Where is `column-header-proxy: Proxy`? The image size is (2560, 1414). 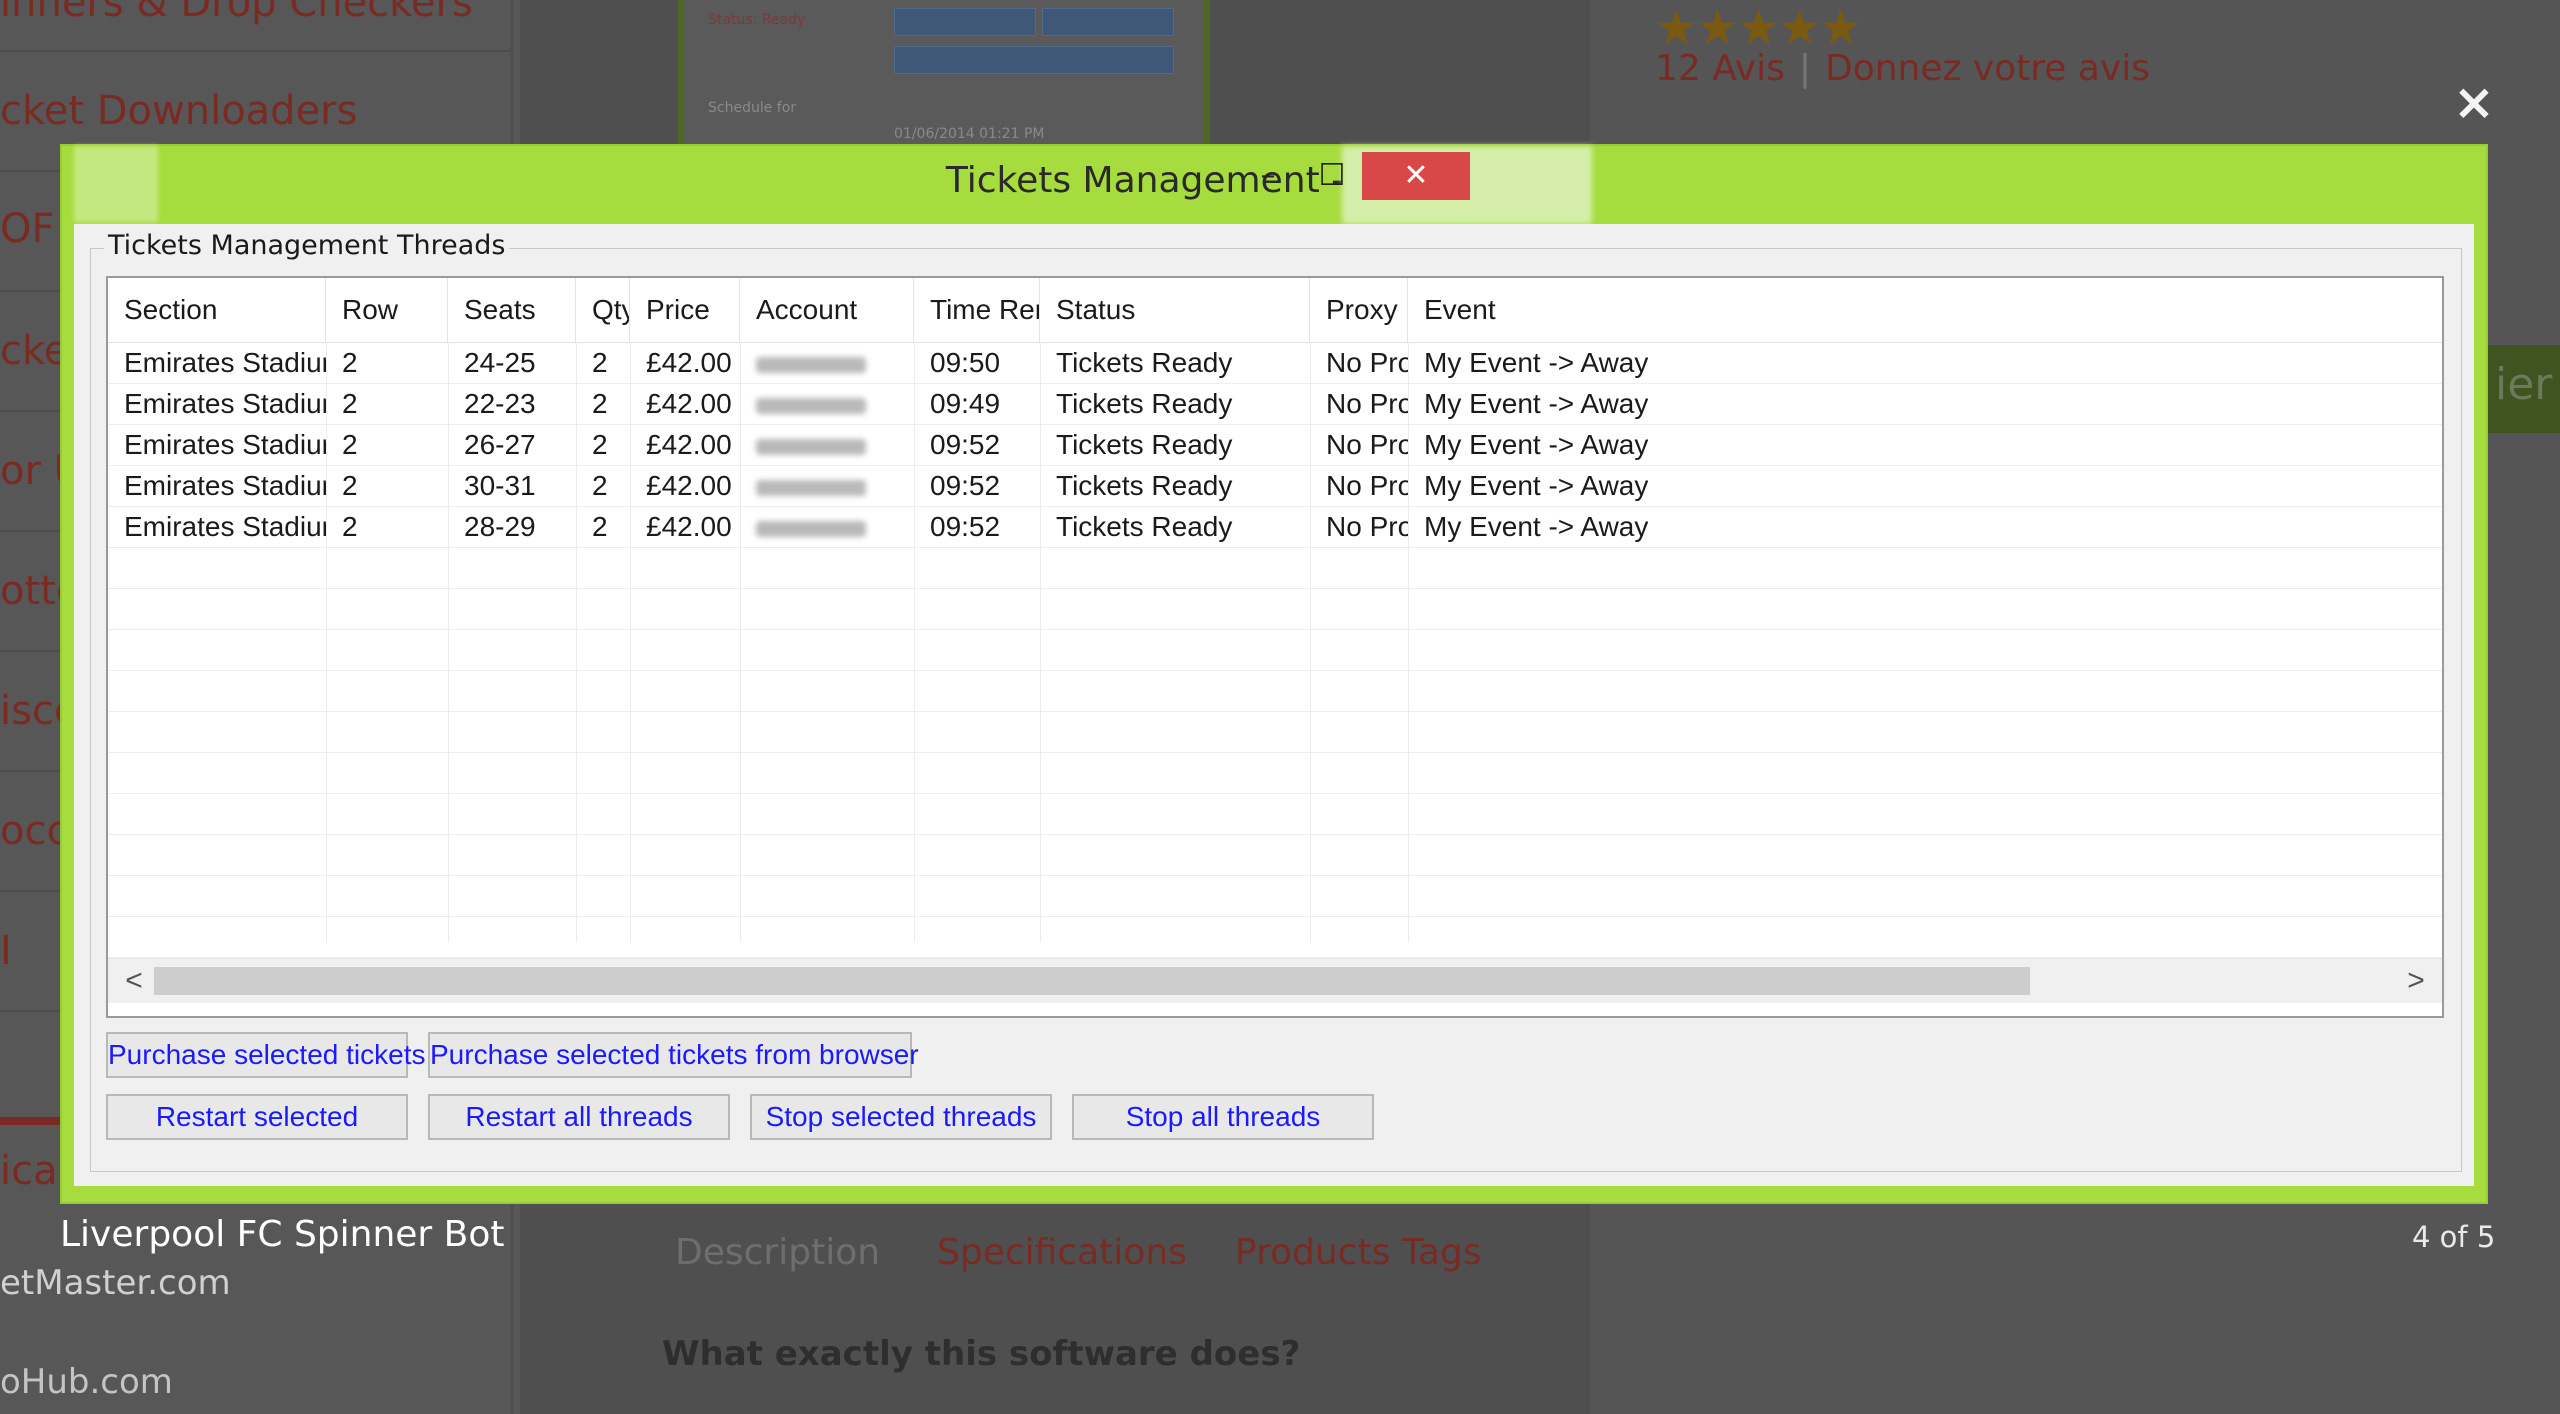 column-header-proxy: Proxy is located at coordinates (1359, 310).